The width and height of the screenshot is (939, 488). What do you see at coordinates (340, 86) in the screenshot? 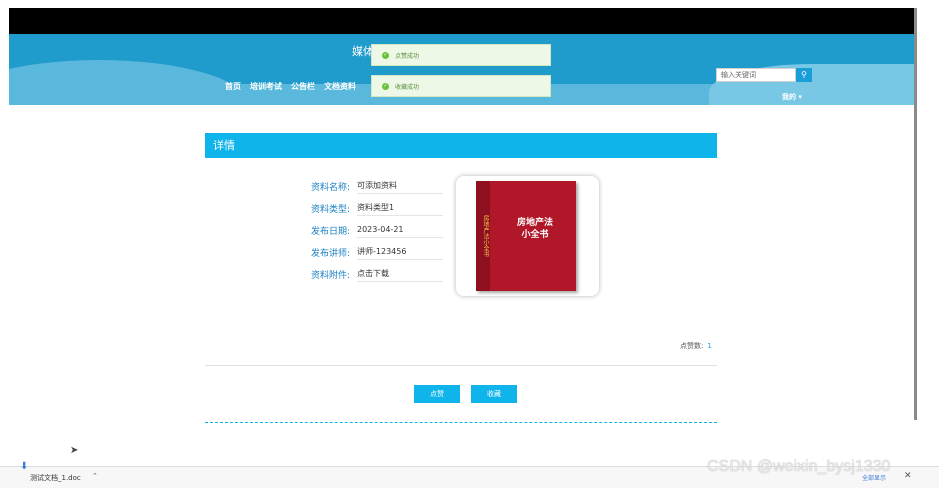
I see `nav-documents: 文档资料` at bounding box center [340, 86].